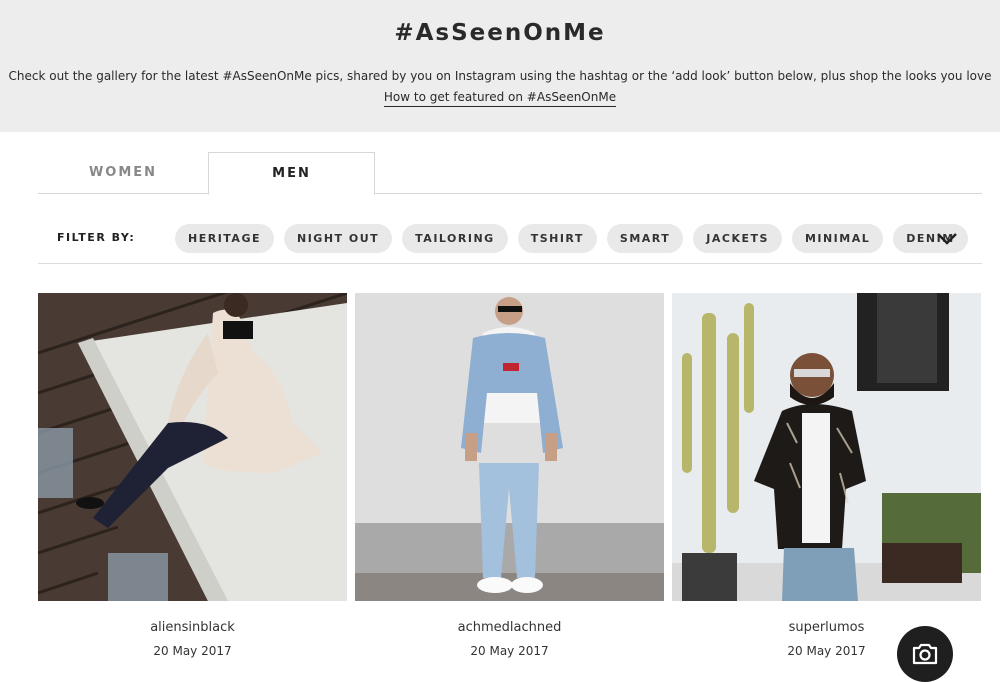 The width and height of the screenshot is (1000, 682). I want to click on page-title: #AsSeenOnMe, so click(500, 33).